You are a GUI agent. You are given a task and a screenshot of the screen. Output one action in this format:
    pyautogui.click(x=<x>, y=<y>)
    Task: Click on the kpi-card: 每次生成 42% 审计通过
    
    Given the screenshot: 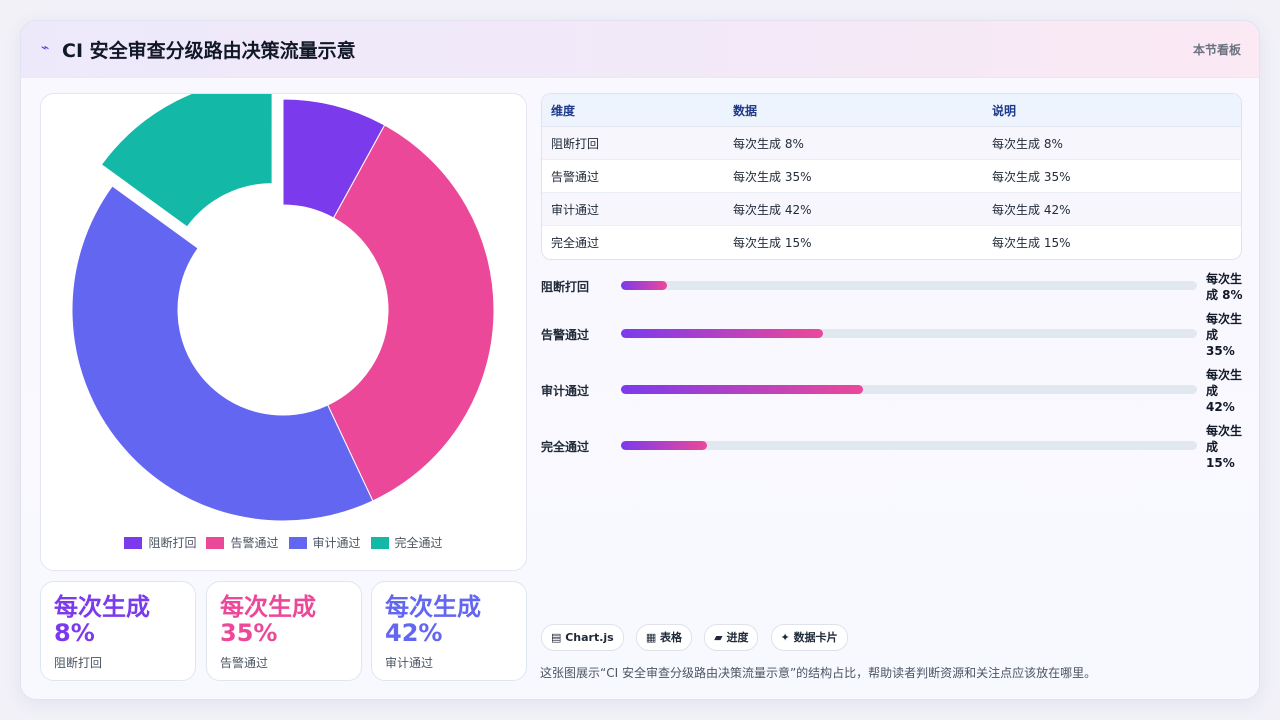 What is the action you would take?
    pyautogui.click(x=449, y=631)
    